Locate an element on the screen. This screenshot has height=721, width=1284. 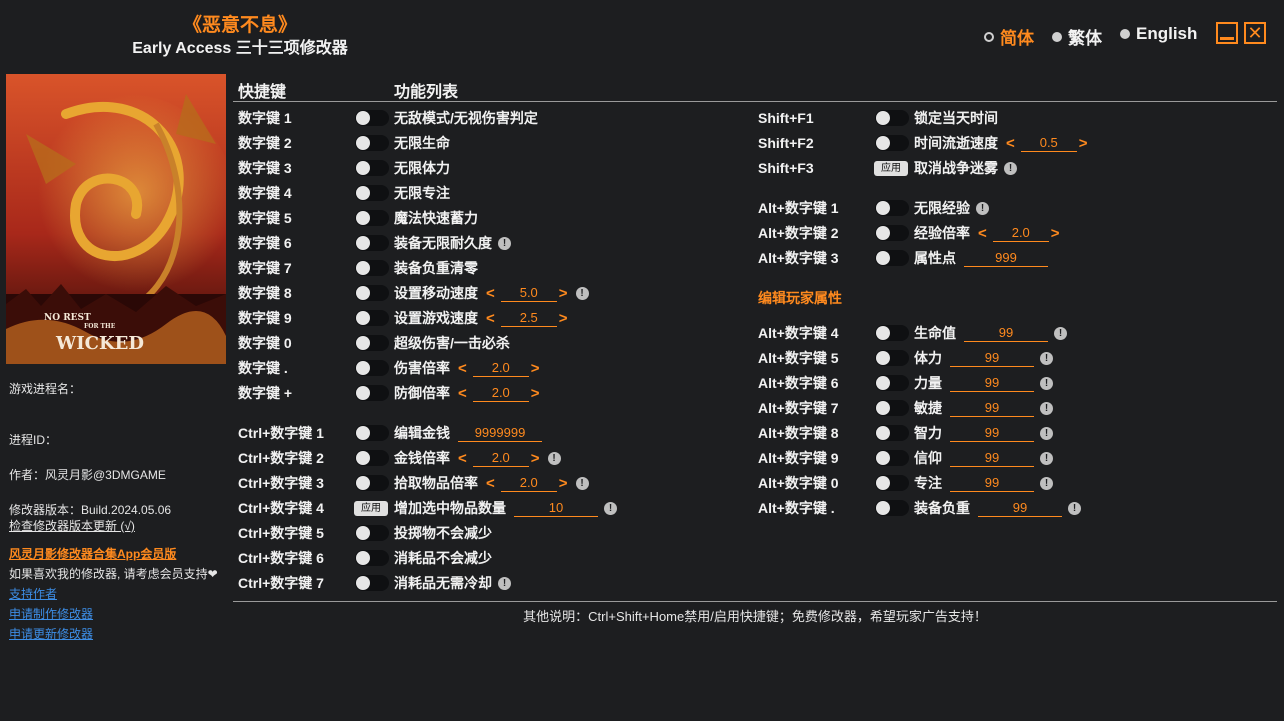
value-input: 5.0 is located at coordinates (528, 293).